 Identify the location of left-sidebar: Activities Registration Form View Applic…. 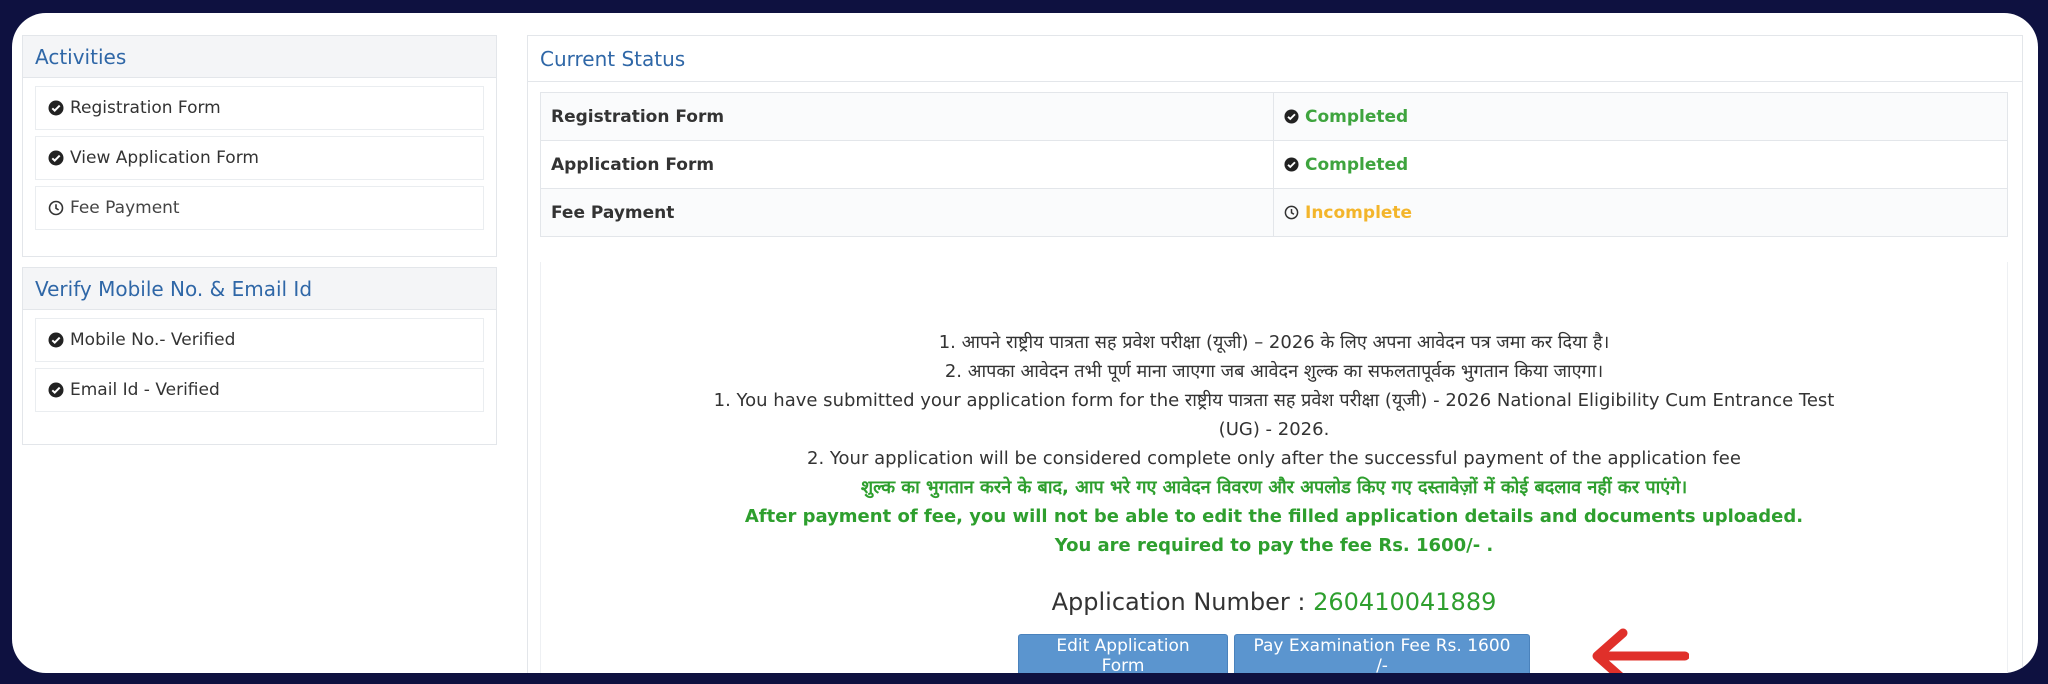
(259, 245).